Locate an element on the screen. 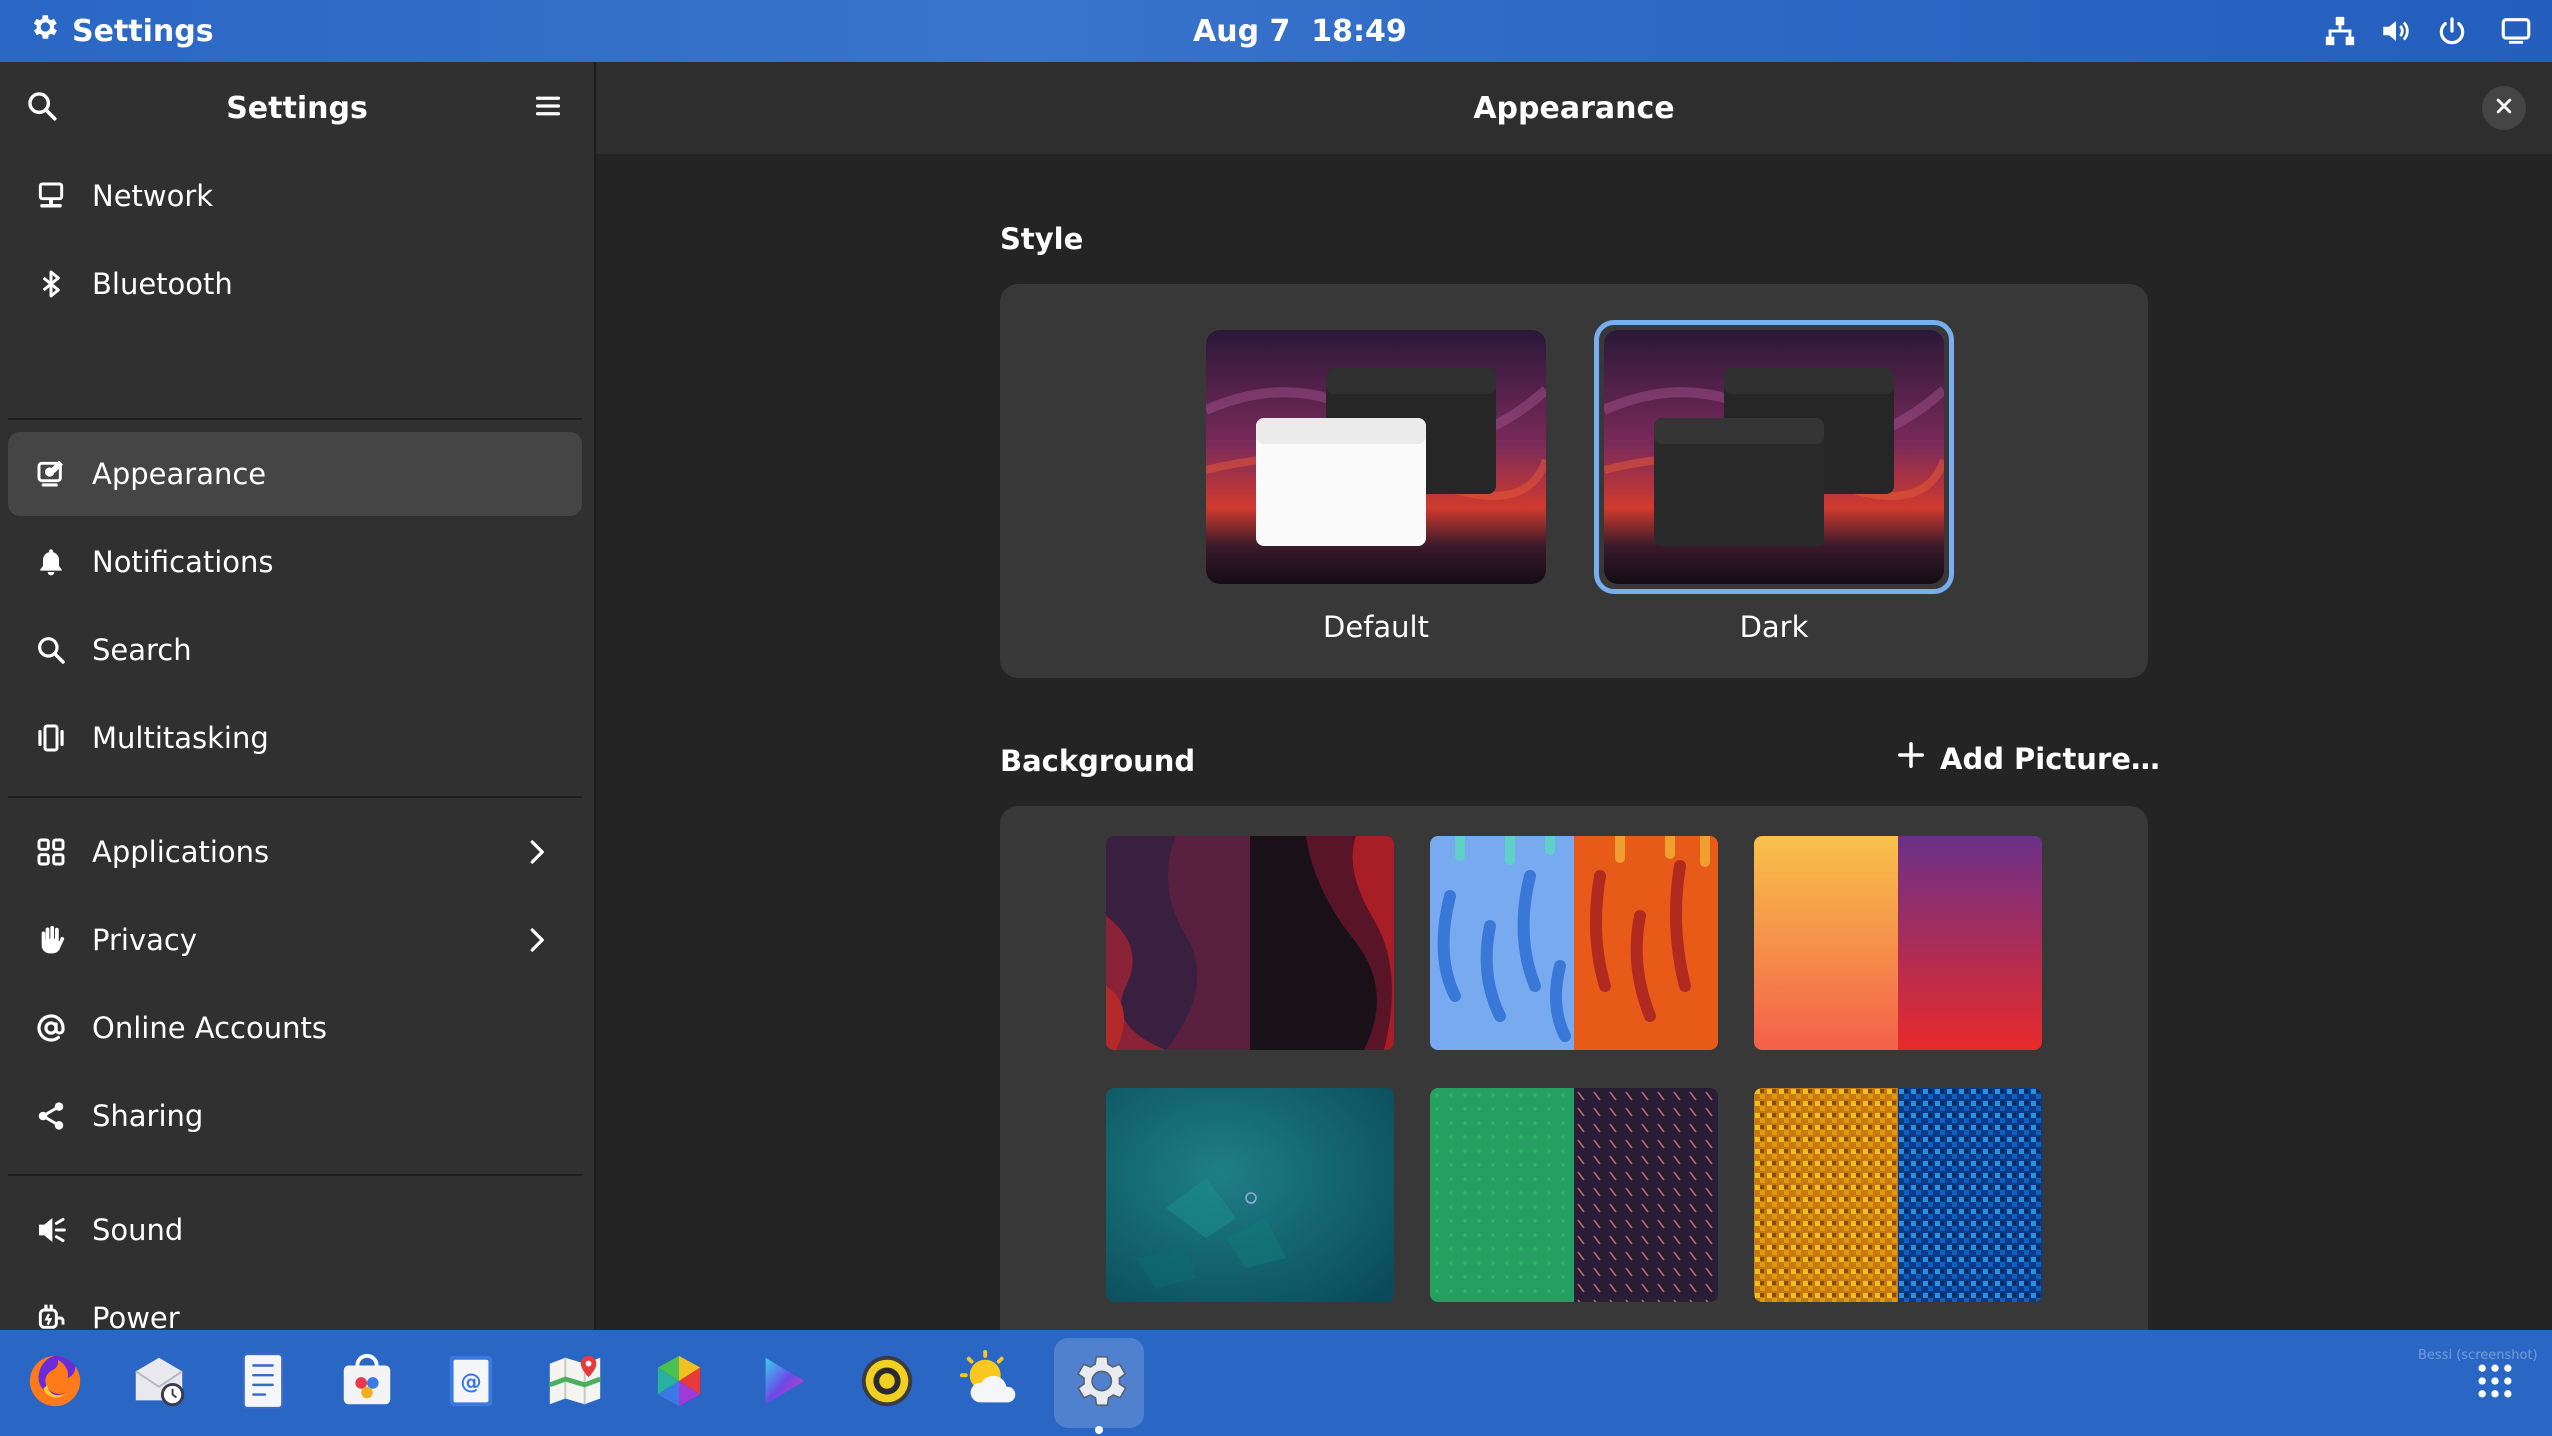 This screenshot has height=1436, width=2552. sidebar-item-network: Network is located at coordinates (295, 196).